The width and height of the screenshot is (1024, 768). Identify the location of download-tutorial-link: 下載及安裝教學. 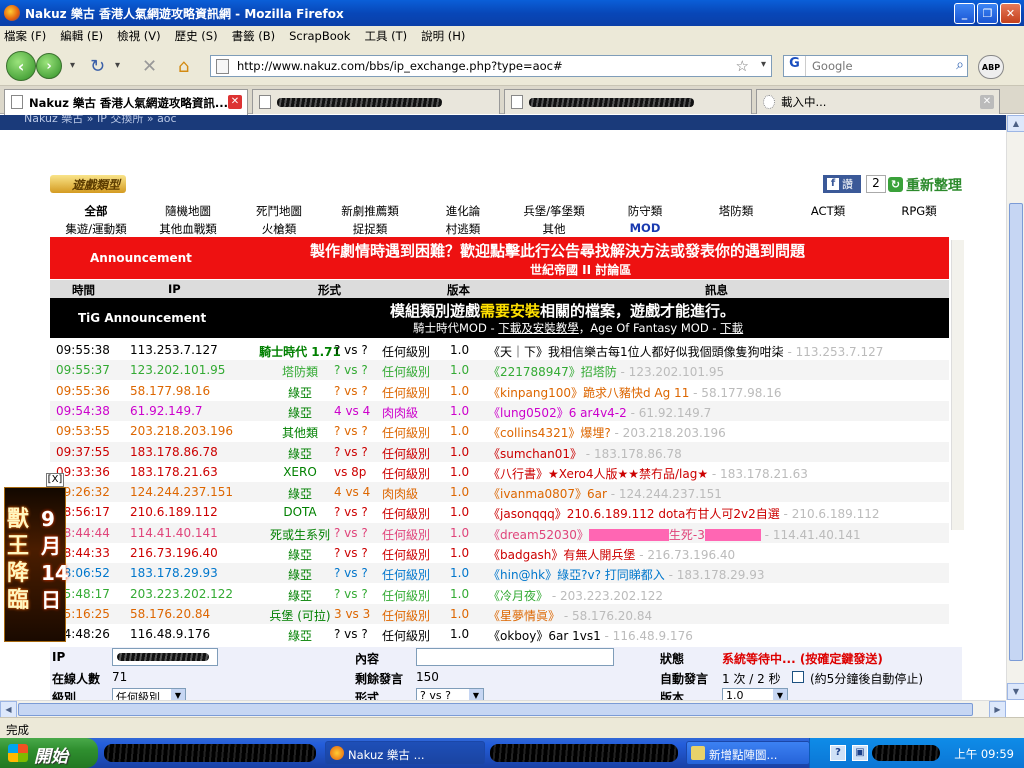
(538, 328).